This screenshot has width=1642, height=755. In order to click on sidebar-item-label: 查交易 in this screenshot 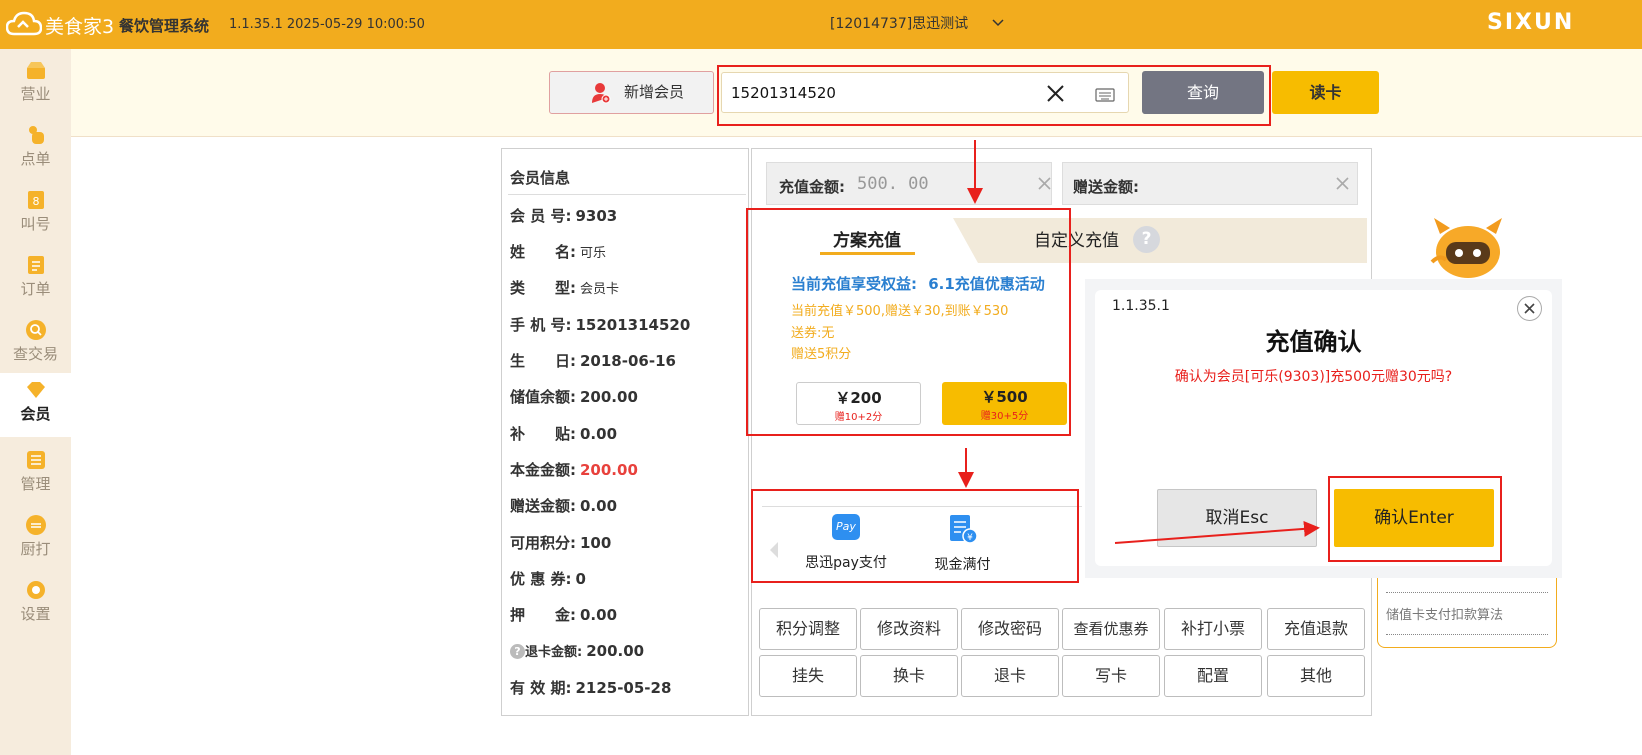, I will do `click(35, 354)`.